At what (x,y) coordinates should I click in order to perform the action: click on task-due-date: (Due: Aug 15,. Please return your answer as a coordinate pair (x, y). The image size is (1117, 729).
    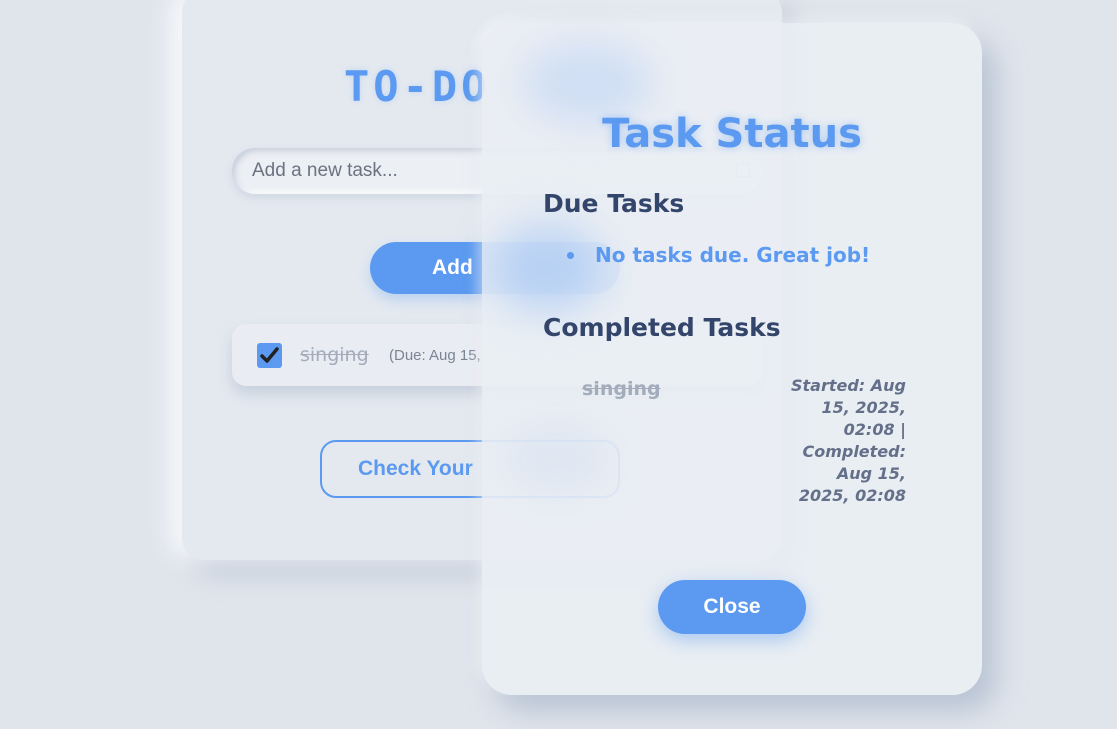
    Looking at the image, I should click on (435, 355).